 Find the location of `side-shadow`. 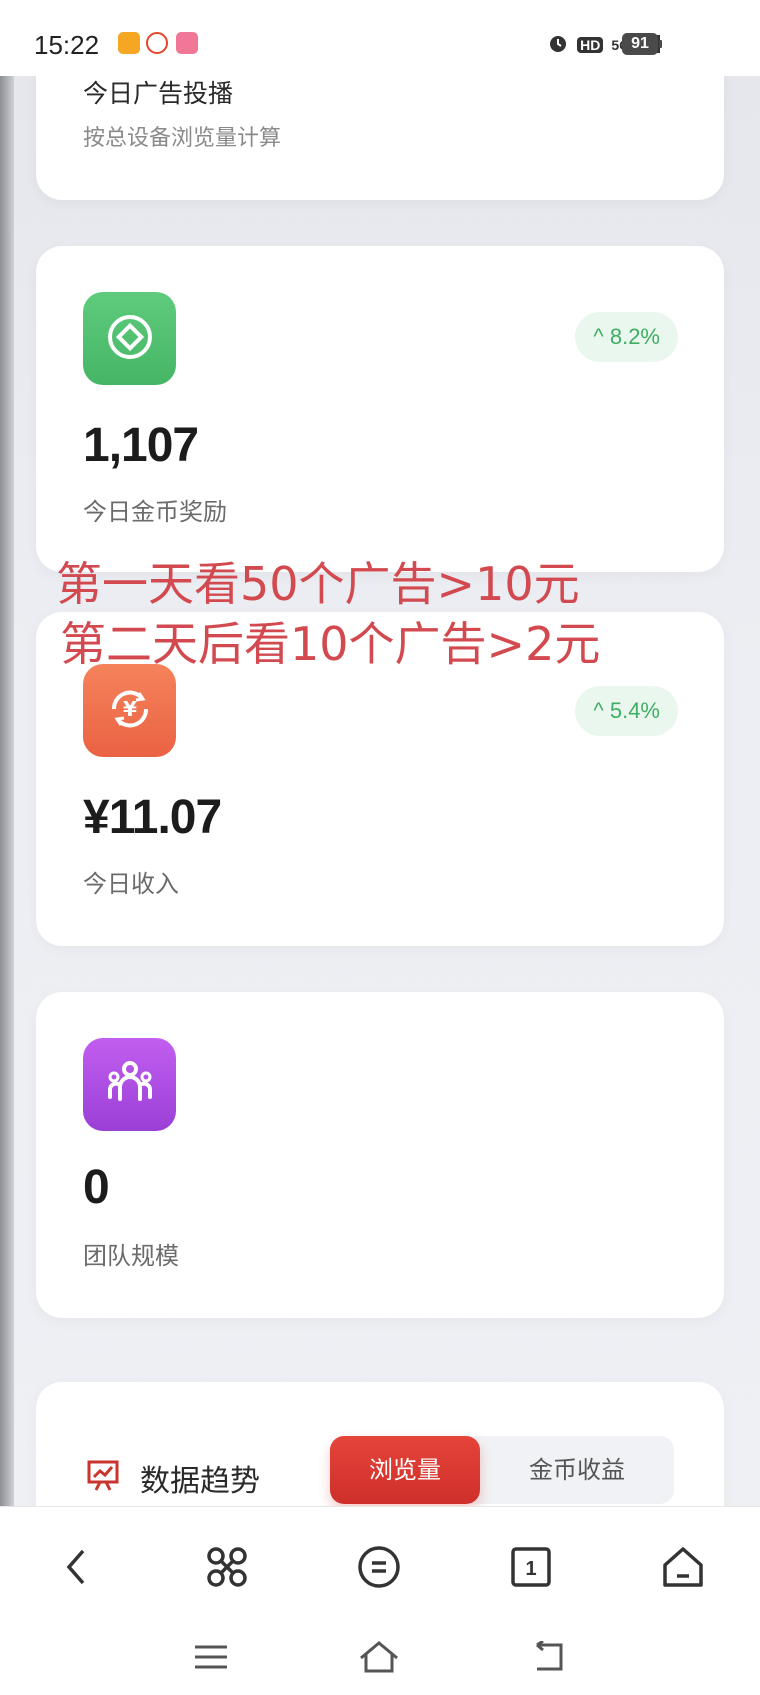

side-shadow is located at coordinates (7, 791).